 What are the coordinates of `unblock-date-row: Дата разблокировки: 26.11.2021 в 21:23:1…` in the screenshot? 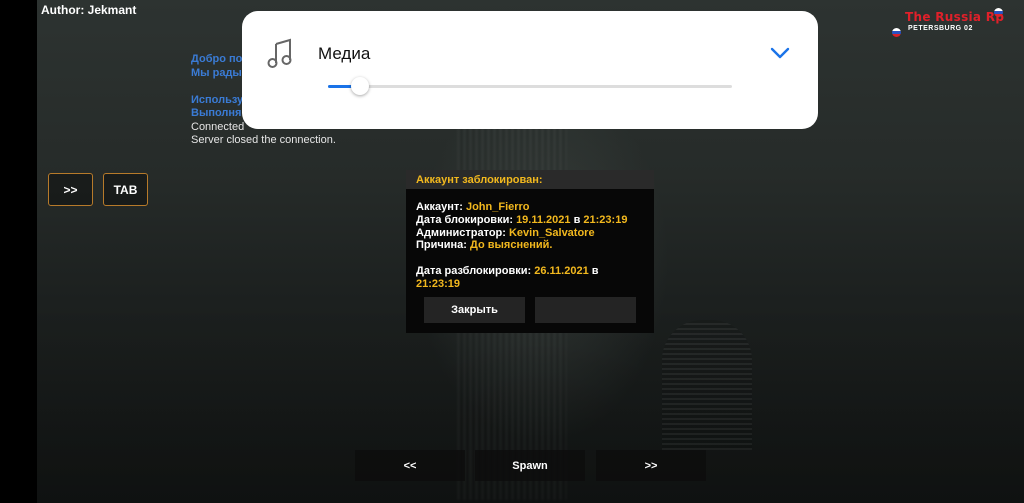 It's located at (530, 278).